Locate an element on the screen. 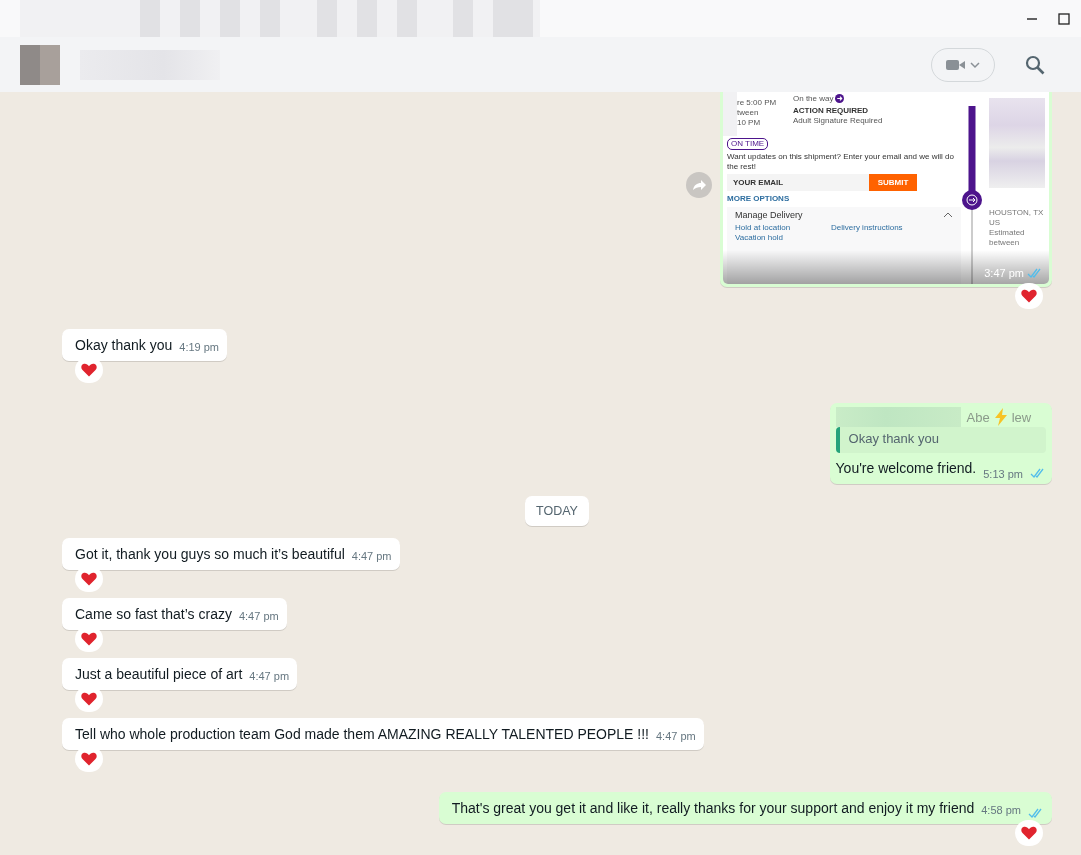  submit-button: SUBMIT is located at coordinates (893, 182).